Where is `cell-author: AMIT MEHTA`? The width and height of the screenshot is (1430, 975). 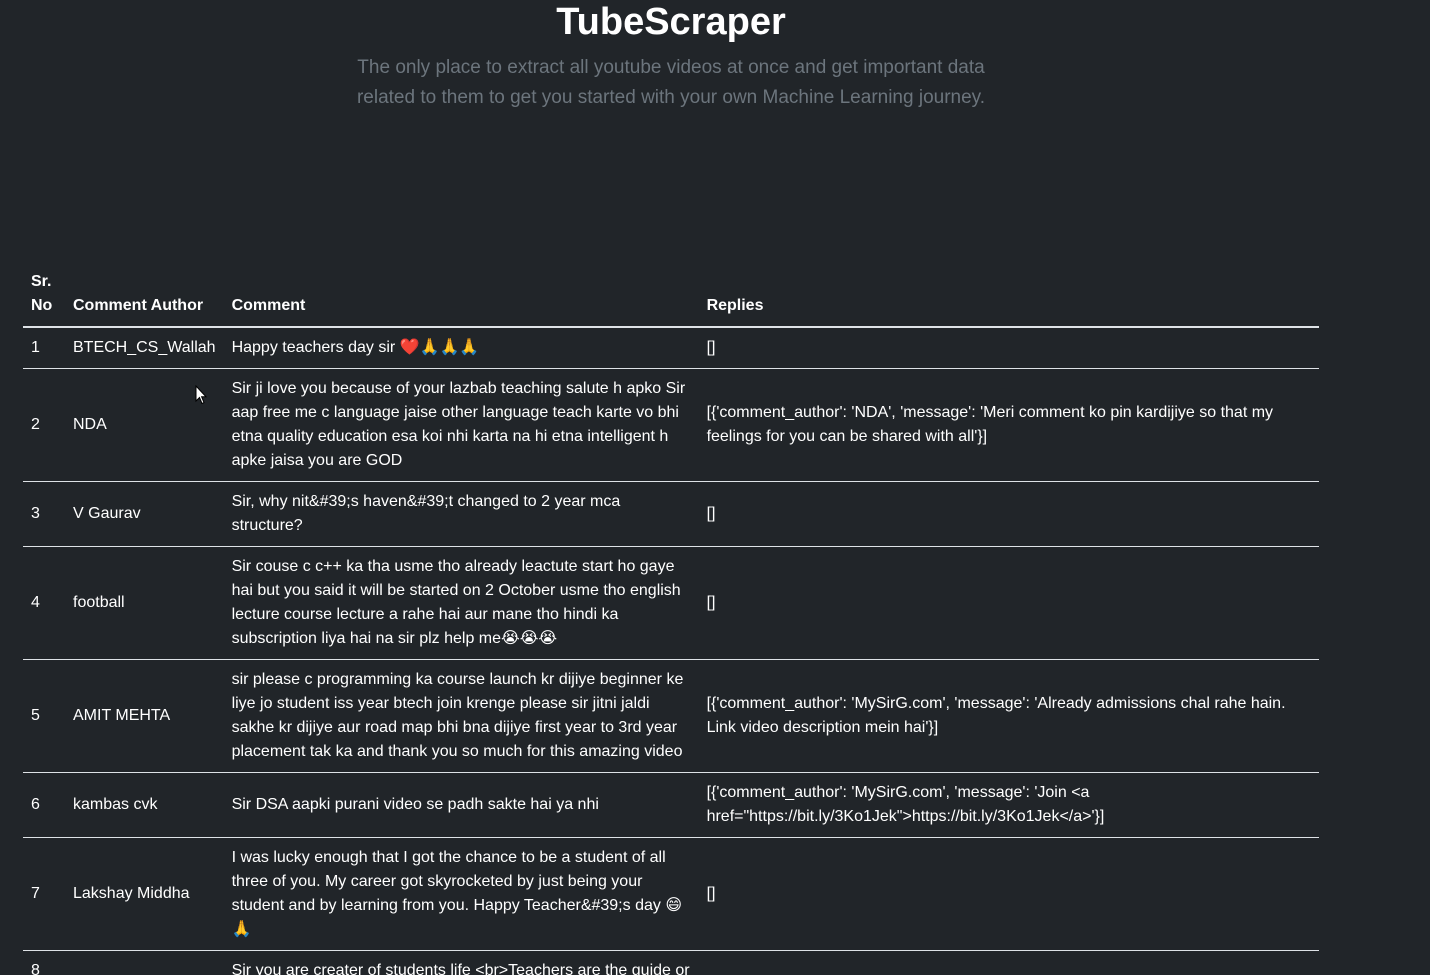
cell-author: AMIT MEHTA is located at coordinates (144, 716).